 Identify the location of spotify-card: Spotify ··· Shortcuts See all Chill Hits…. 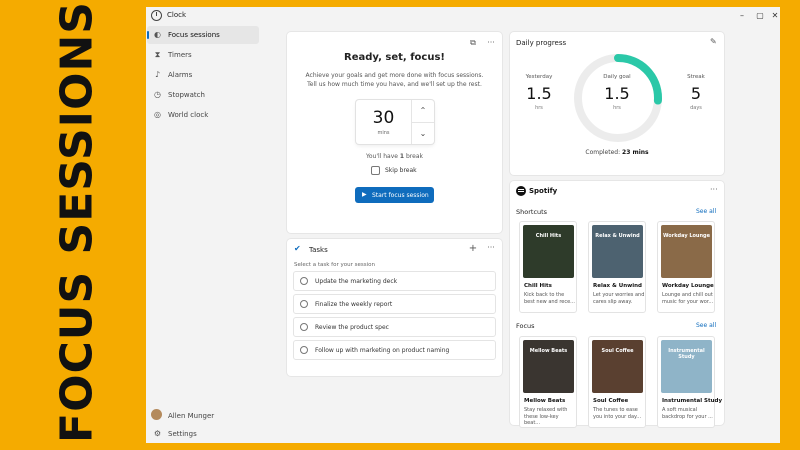
(617, 304).